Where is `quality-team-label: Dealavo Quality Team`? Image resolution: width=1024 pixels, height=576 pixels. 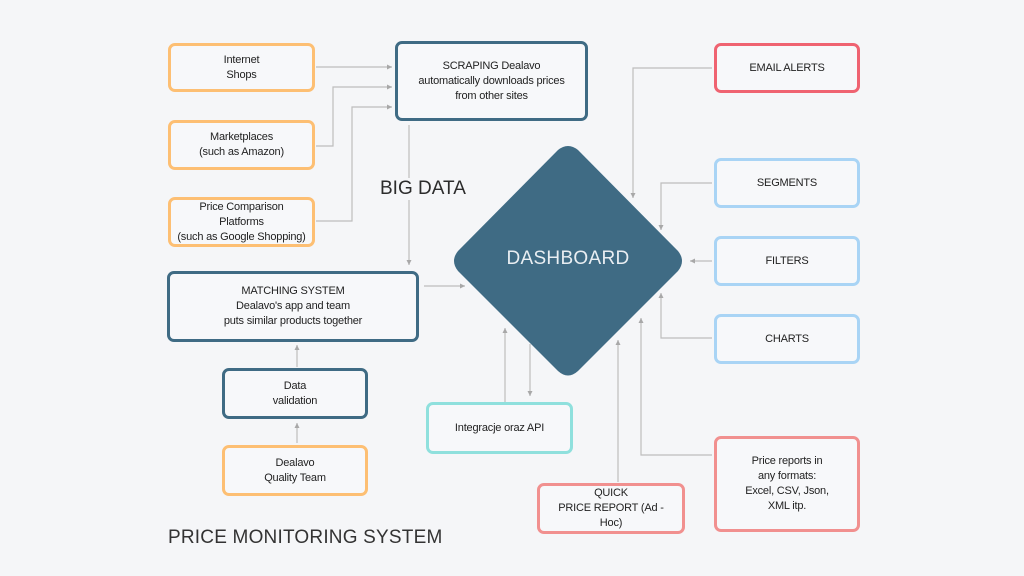 quality-team-label: Dealavo Quality Team is located at coordinates (295, 470).